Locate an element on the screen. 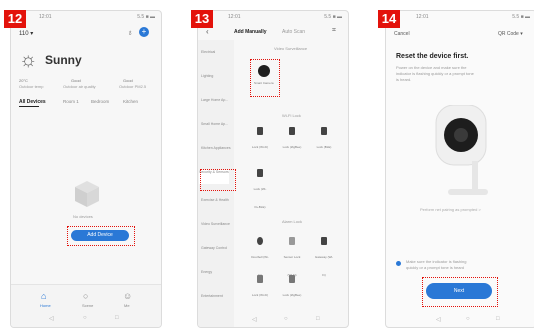 The height and width of the screenshot is (332, 534). device-label: Gateway (Wi-Fi) is located at coordinates (324, 266).